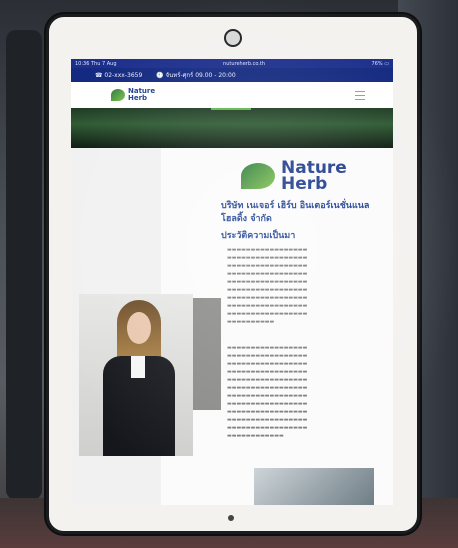 The height and width of the screenshot is (548, 458). What do you see at coordinates (232, 95) in the screenshot?
I see `site-header: Nature Herb` at bounding box center [232, 95].